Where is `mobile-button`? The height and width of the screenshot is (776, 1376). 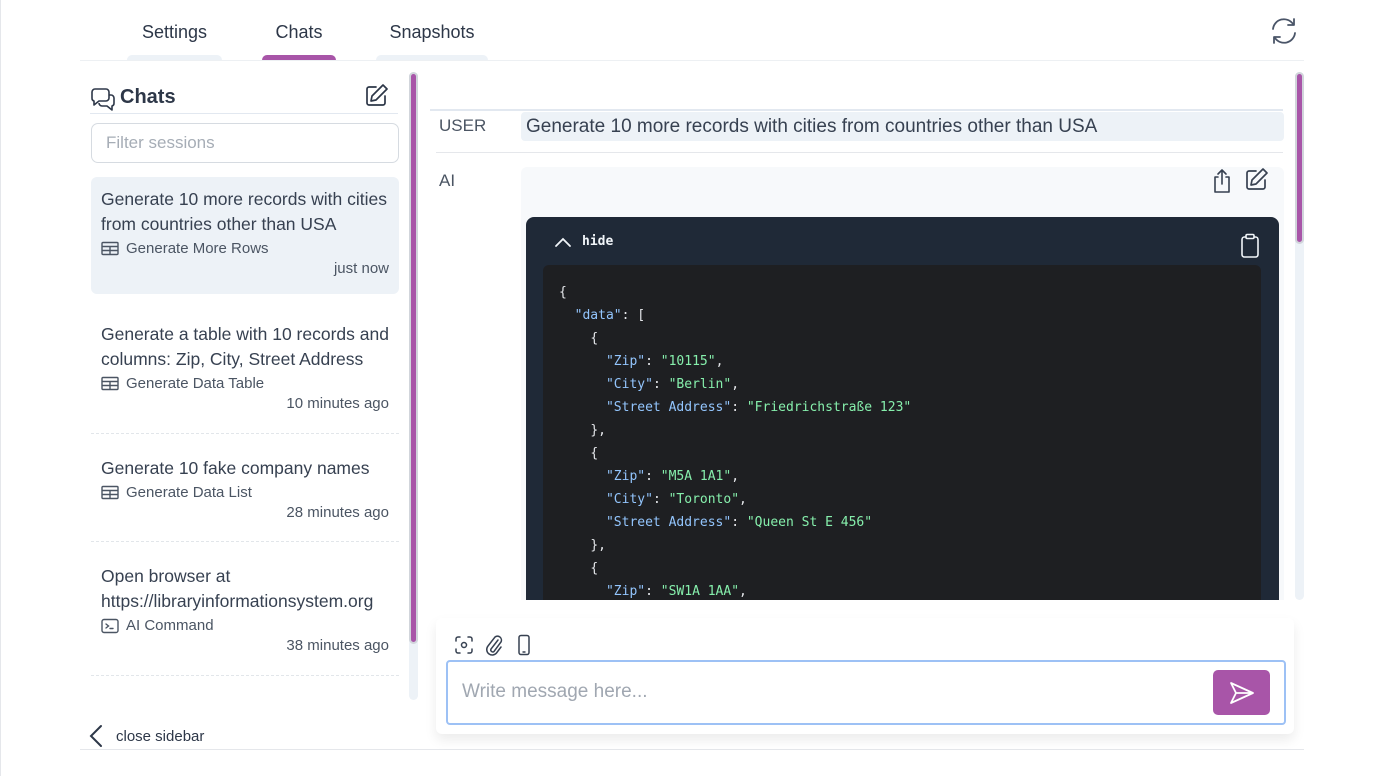 mobile-button is located at coordinates (524, 645).